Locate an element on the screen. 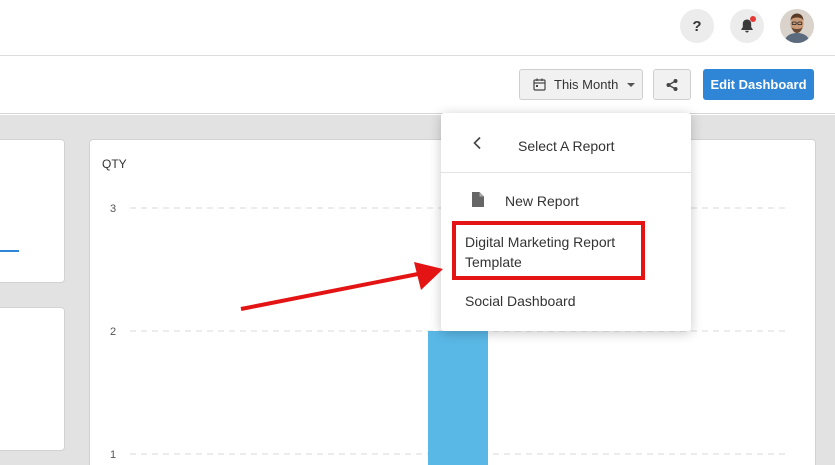  share-icon is located at coordinates (672, 84).